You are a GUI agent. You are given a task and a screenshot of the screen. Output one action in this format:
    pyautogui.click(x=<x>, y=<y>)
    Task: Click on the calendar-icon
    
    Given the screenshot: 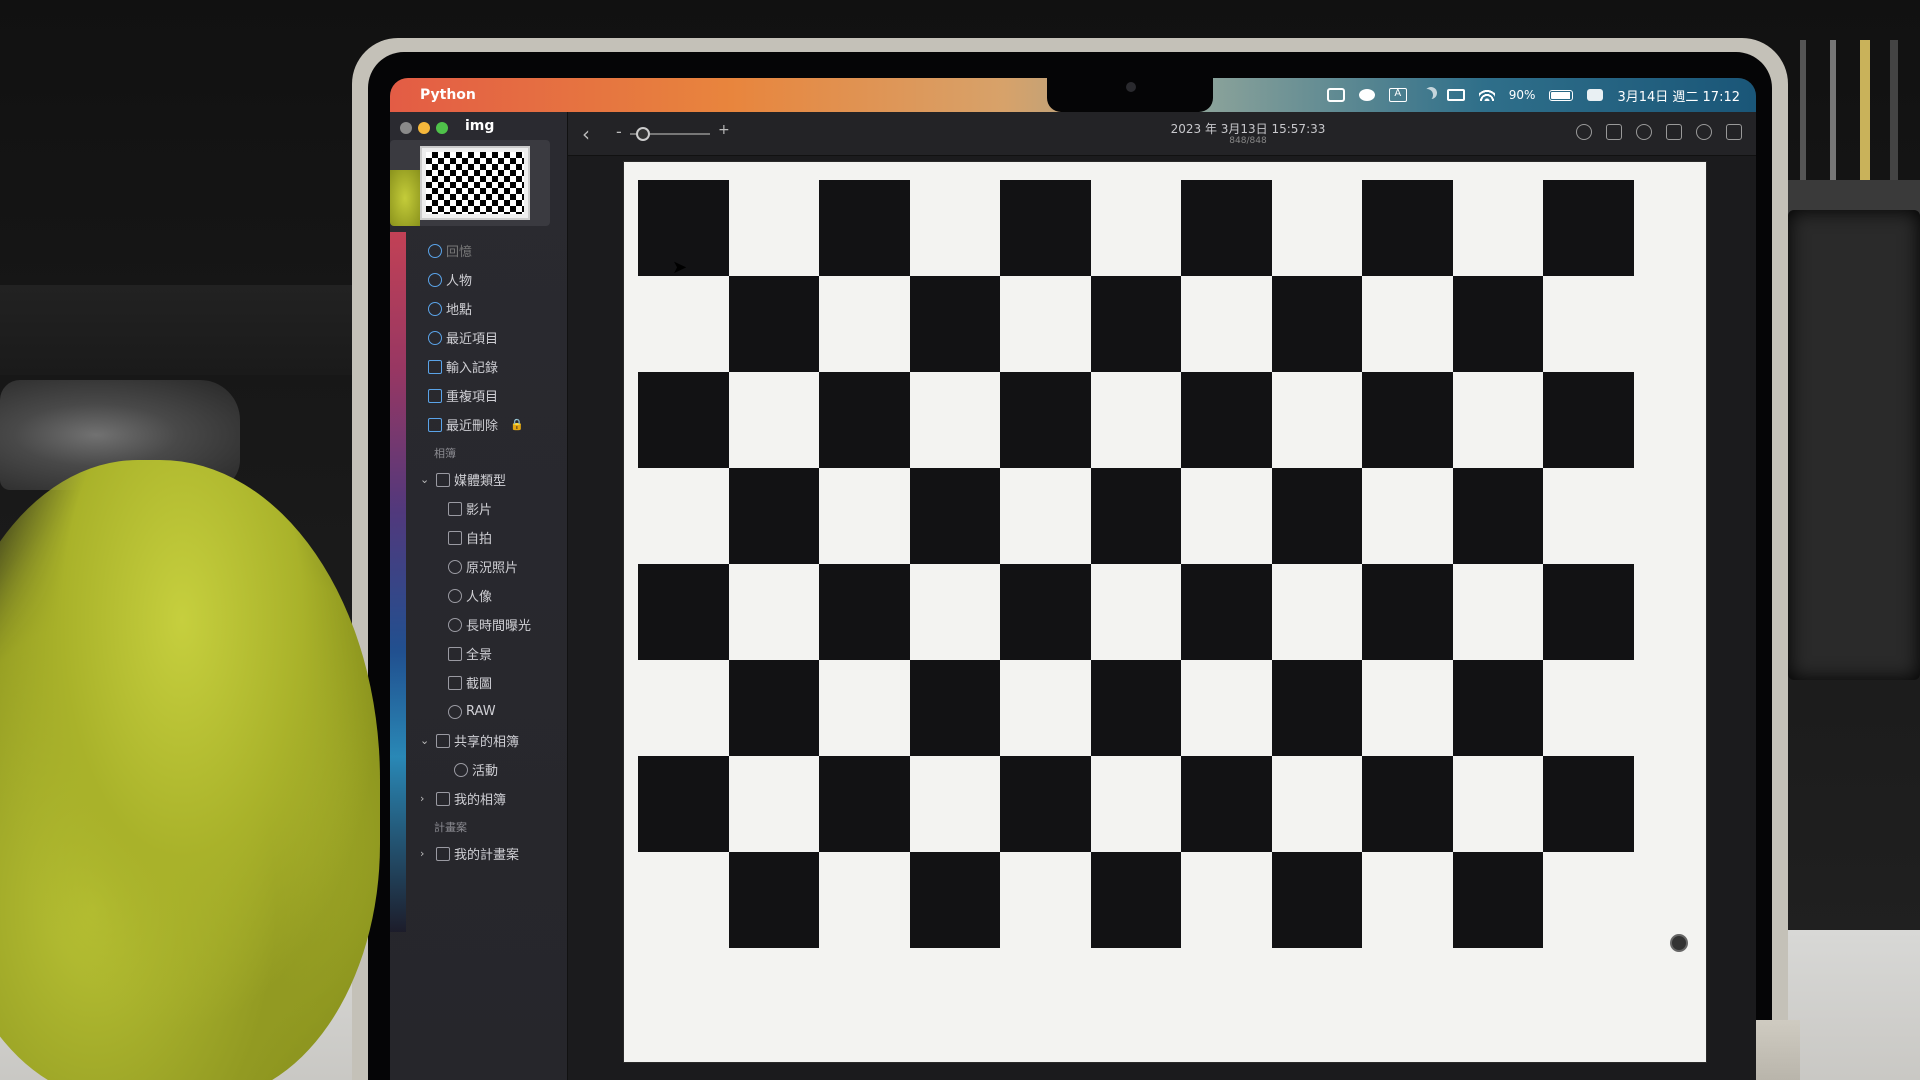 What is the action you would take?
    pyautogui.click(x=1335, y=95)
    